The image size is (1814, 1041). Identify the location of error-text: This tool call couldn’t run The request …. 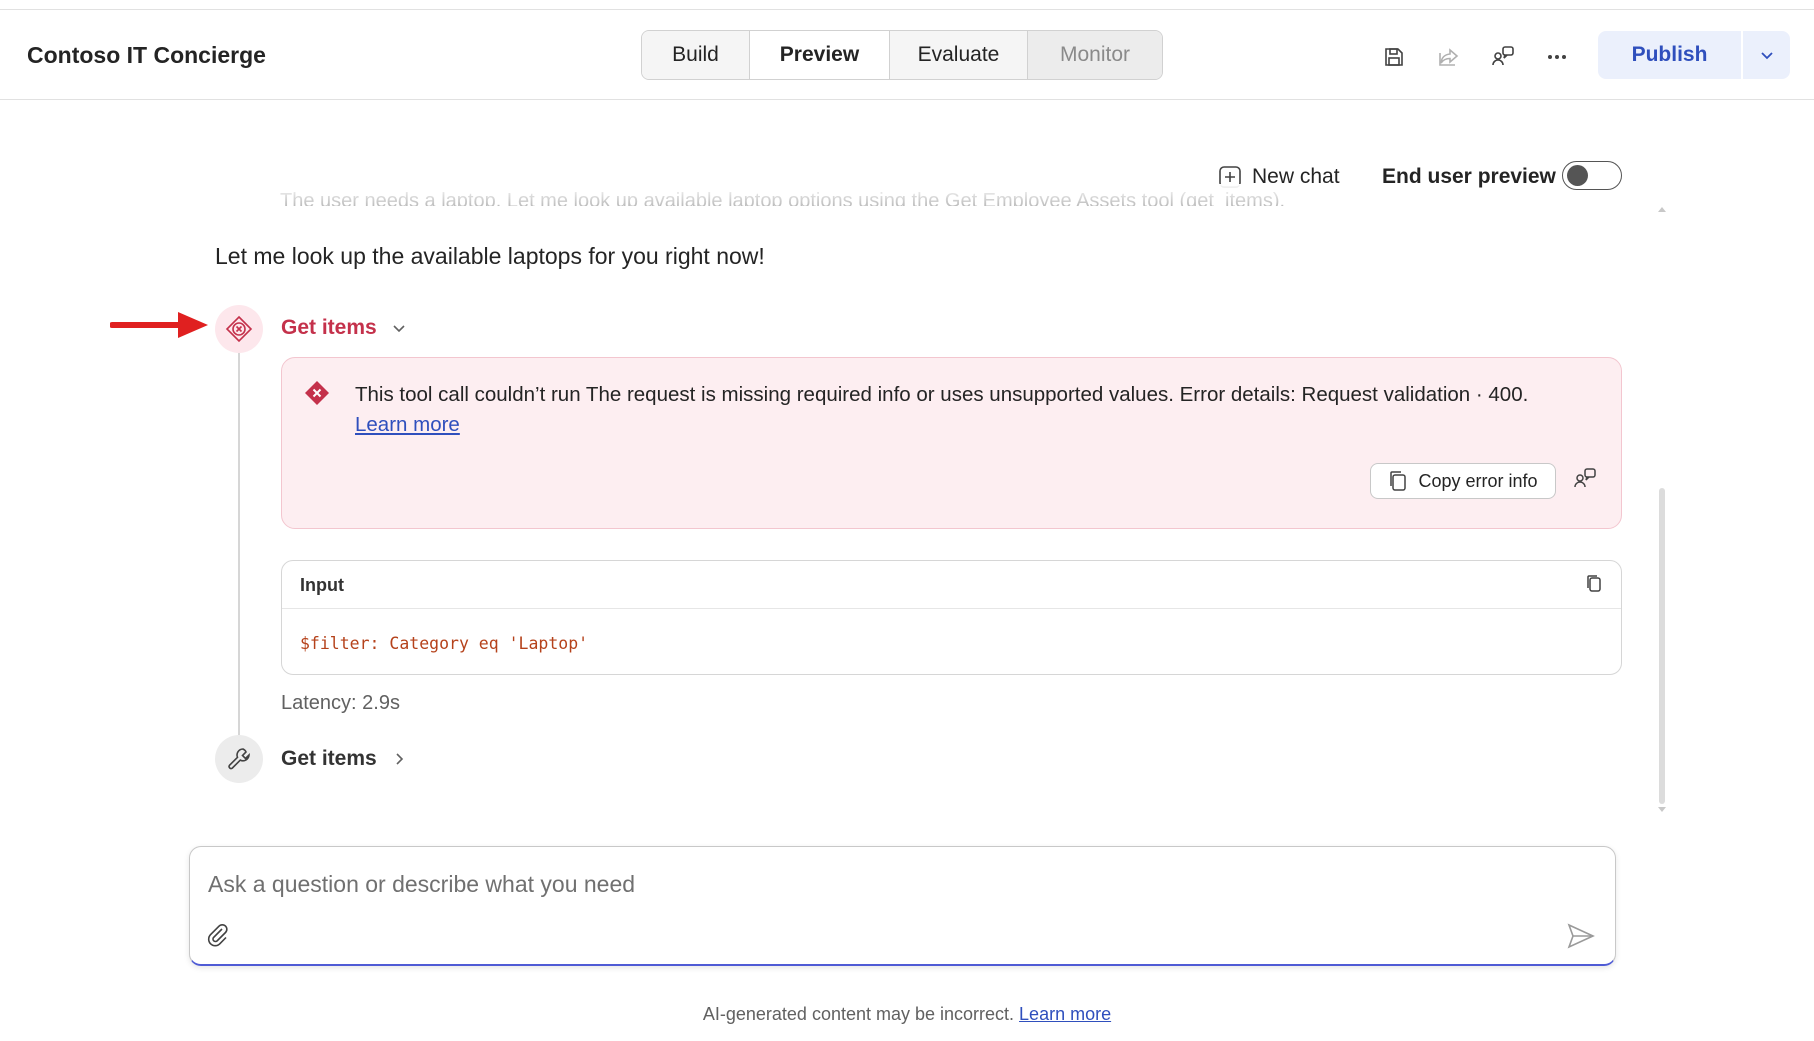
(970, 410).